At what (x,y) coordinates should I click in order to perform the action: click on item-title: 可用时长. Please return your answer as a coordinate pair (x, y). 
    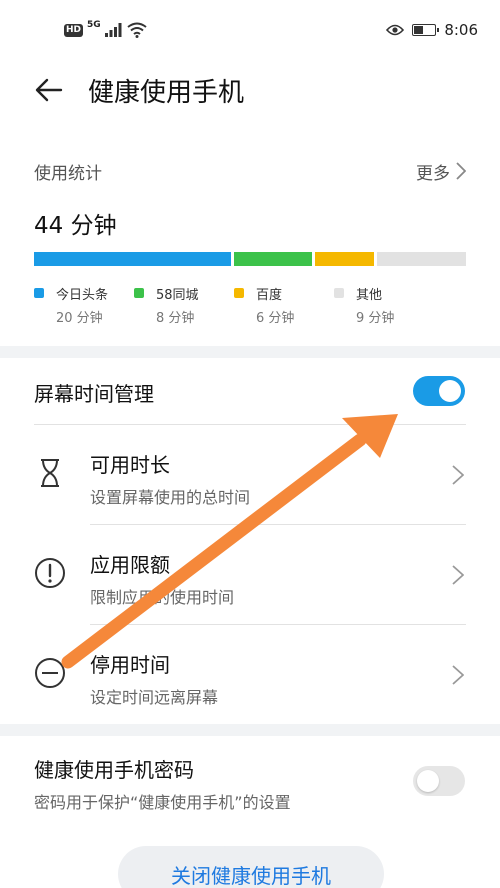
    Looking at the image, I should click on (130, 465).